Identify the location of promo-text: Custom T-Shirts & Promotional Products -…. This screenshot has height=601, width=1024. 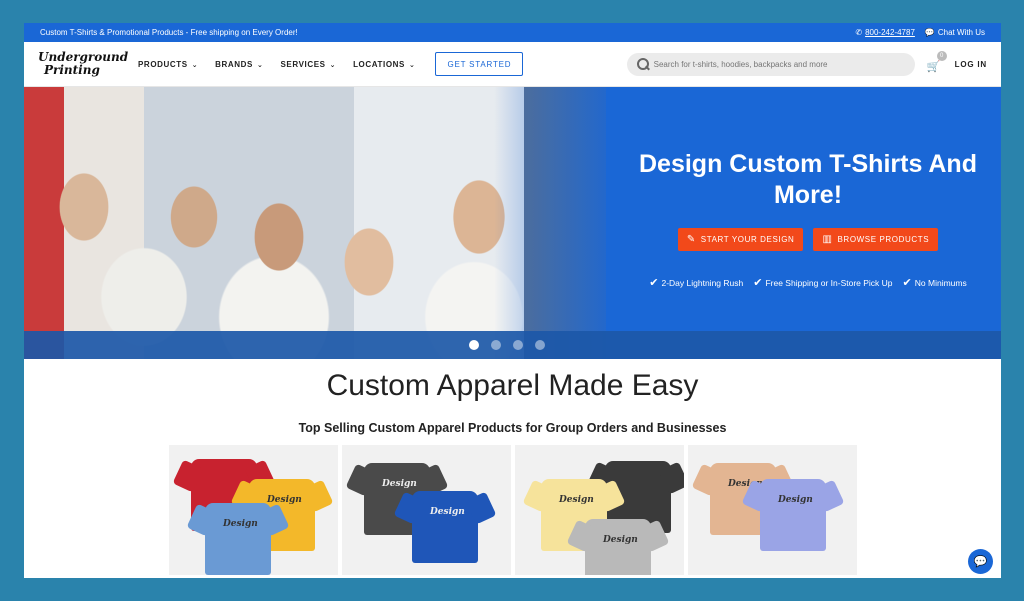
(169, 32).